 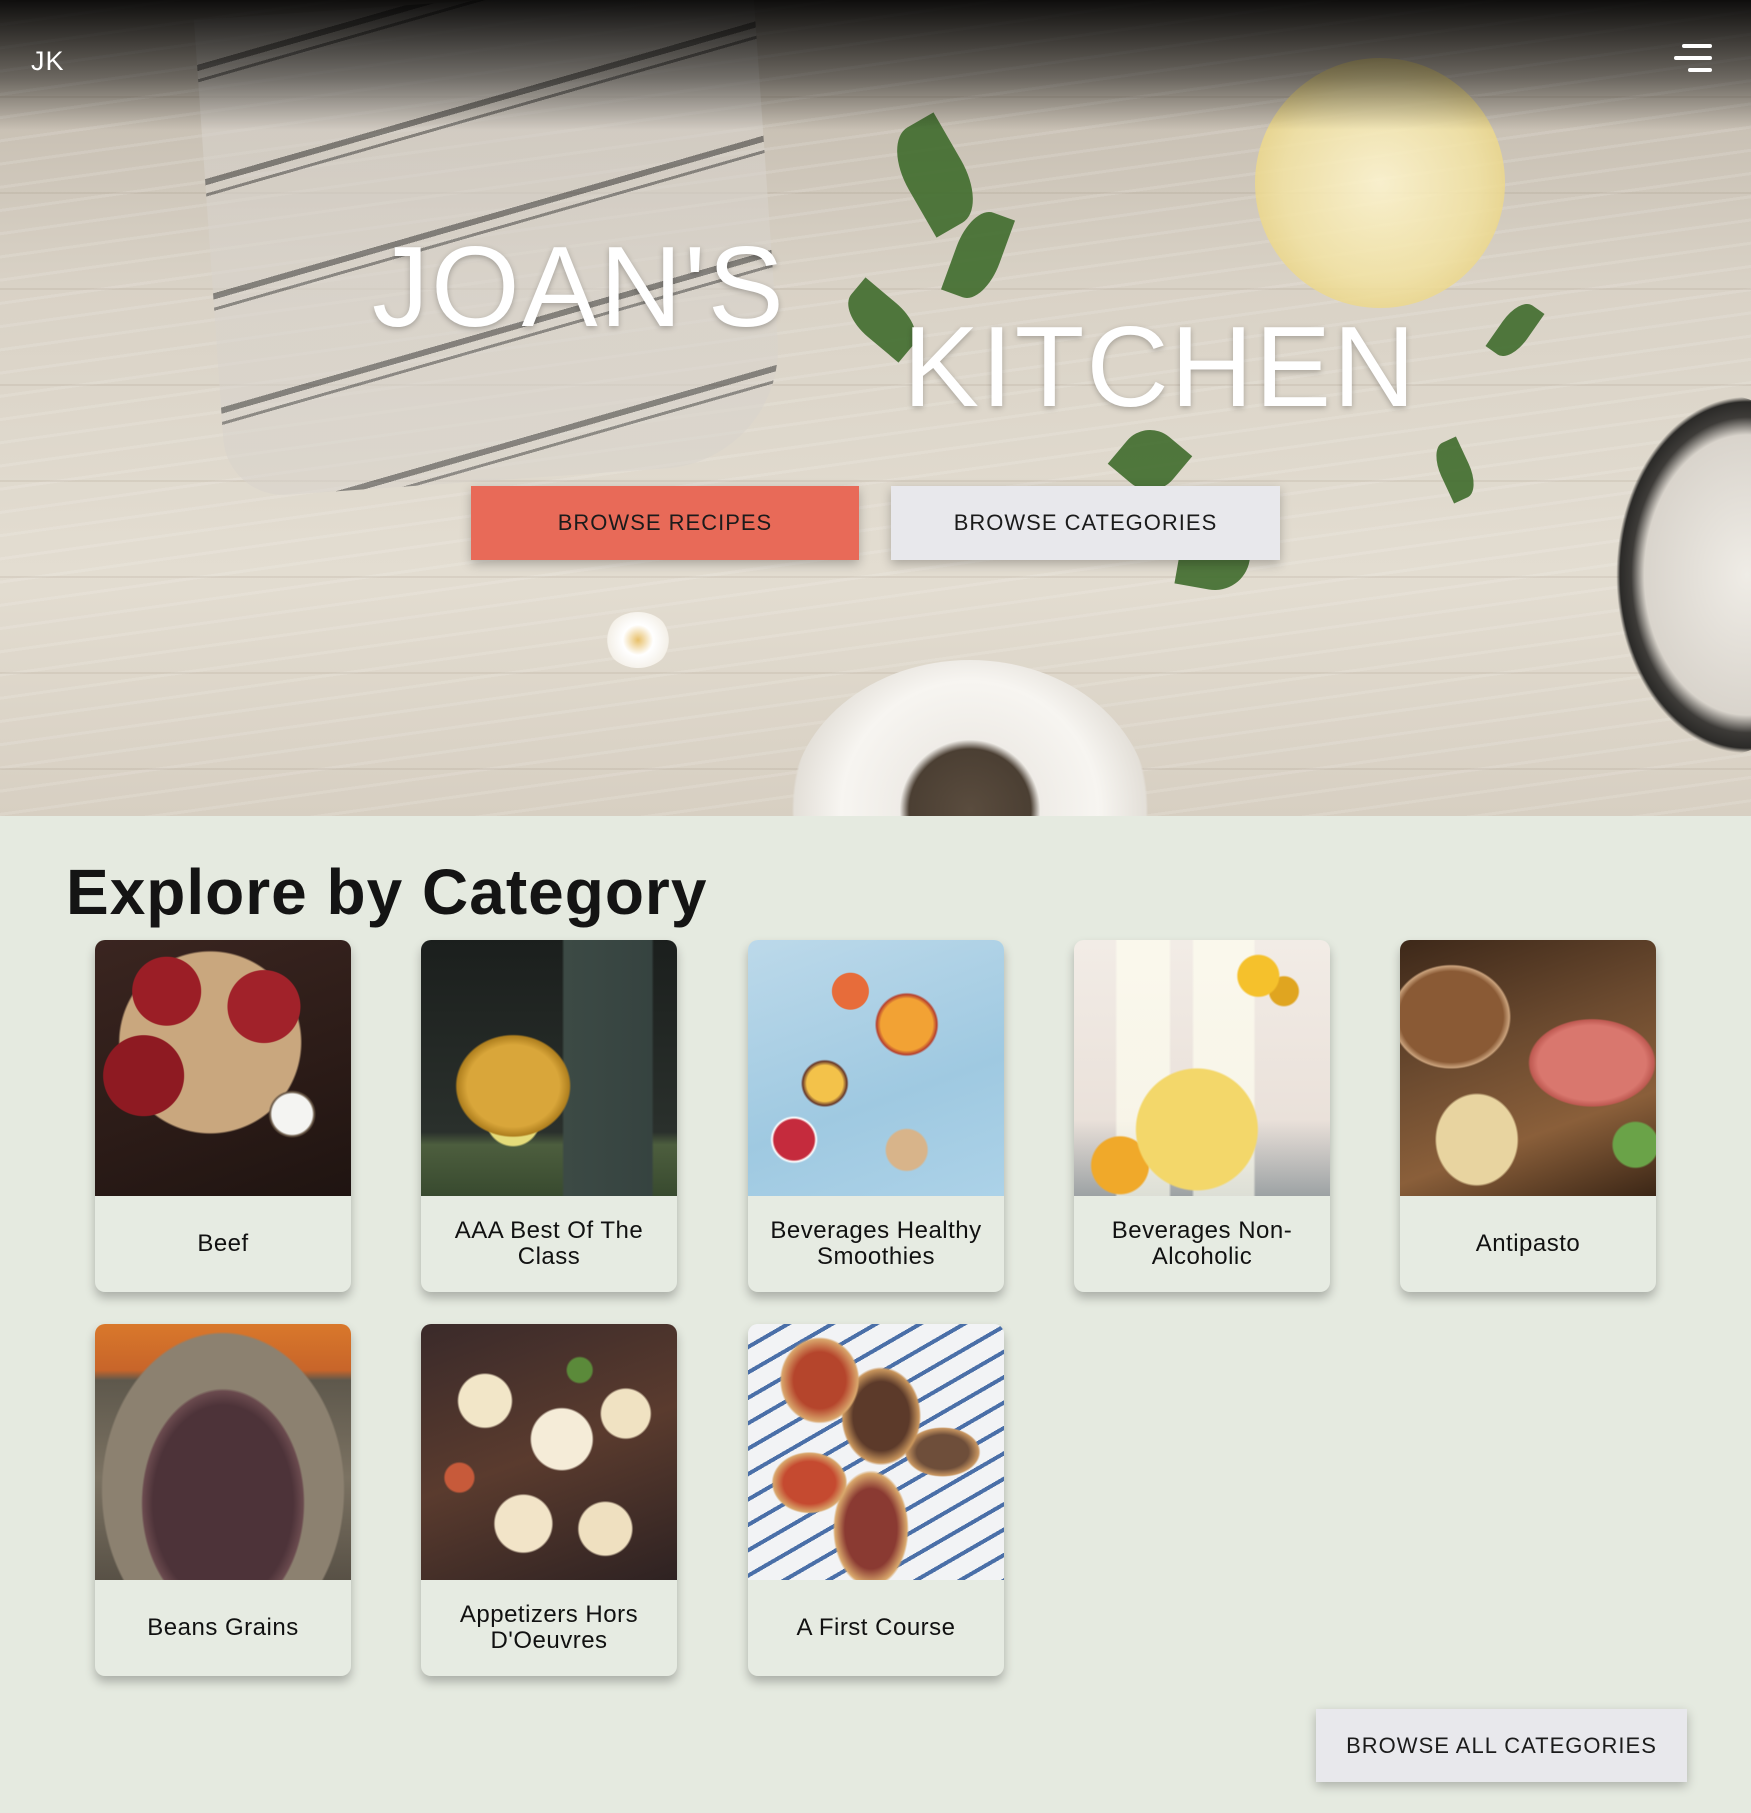 What do you see at coordinates (1085, 523) in the screenshot?
I see `browse-categories-button: BROWSE CATEGORIES` at bounding box center [1085, 523].